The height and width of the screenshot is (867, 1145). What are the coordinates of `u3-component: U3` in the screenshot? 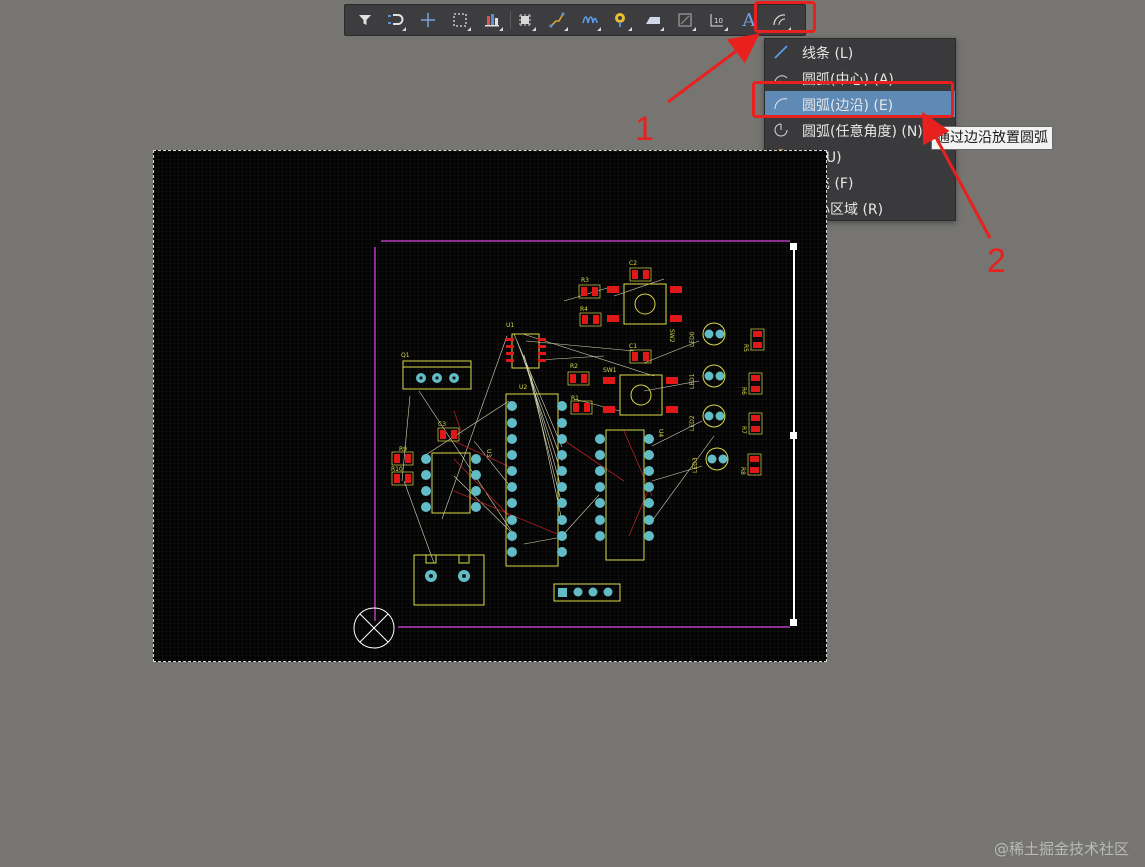 It's located at (456, 481).